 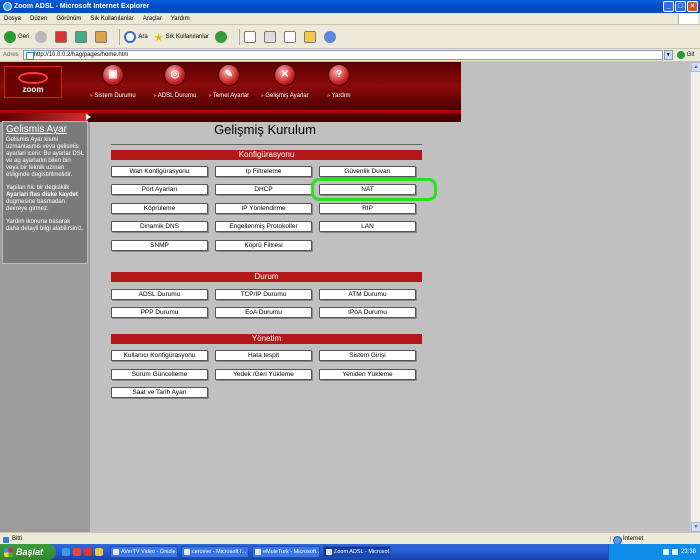 I want to click on ip-filter-button: Ip Filtreleme, so click(x=263, y=171).